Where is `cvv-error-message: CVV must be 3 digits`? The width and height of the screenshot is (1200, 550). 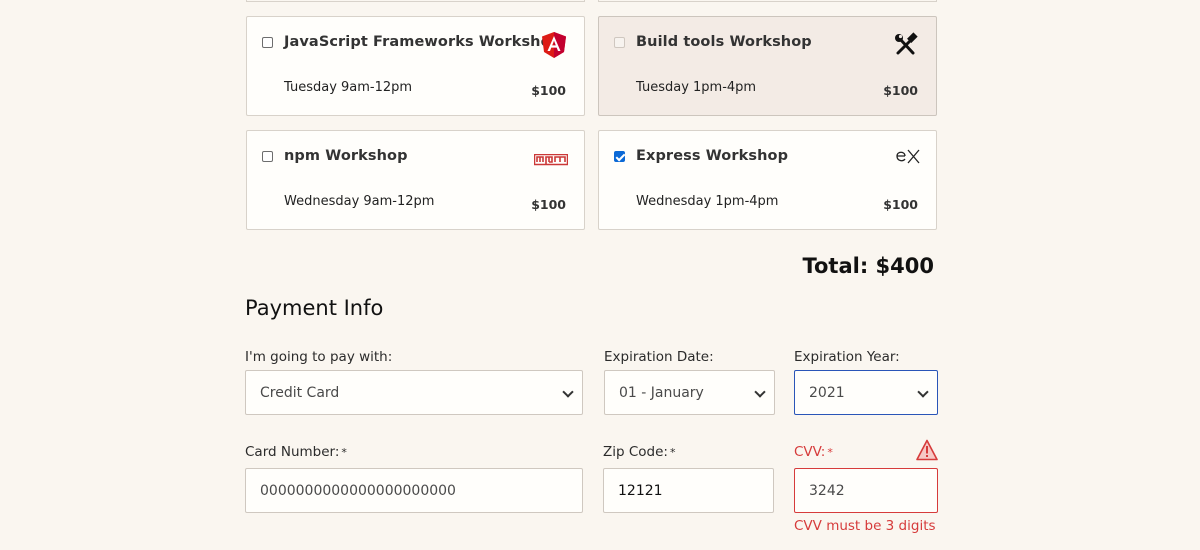 cvv-error-message: CVV must be 3 digits is located at coordinates (865, 526).